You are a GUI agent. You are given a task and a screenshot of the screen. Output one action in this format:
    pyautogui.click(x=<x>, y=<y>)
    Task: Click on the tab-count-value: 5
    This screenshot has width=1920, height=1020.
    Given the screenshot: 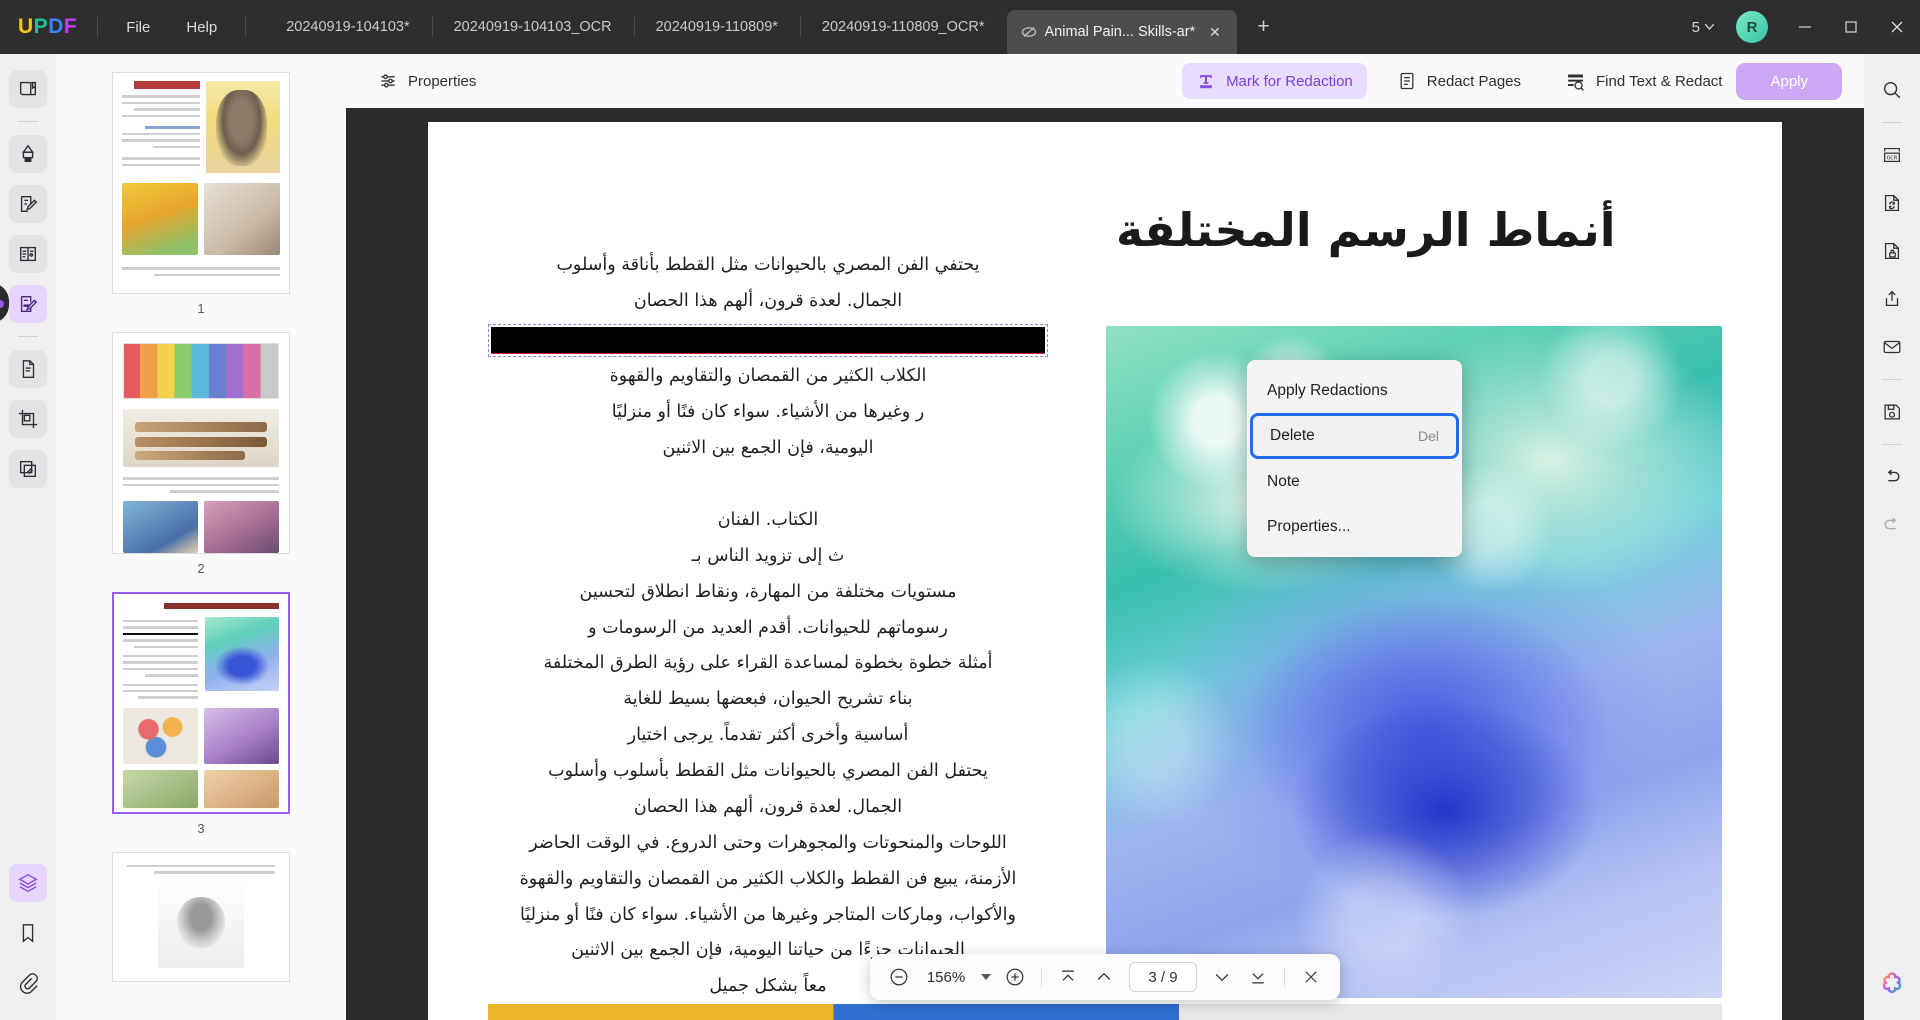 What is the action you would take?
    pyautogui.click(x=1695, y=27)
    